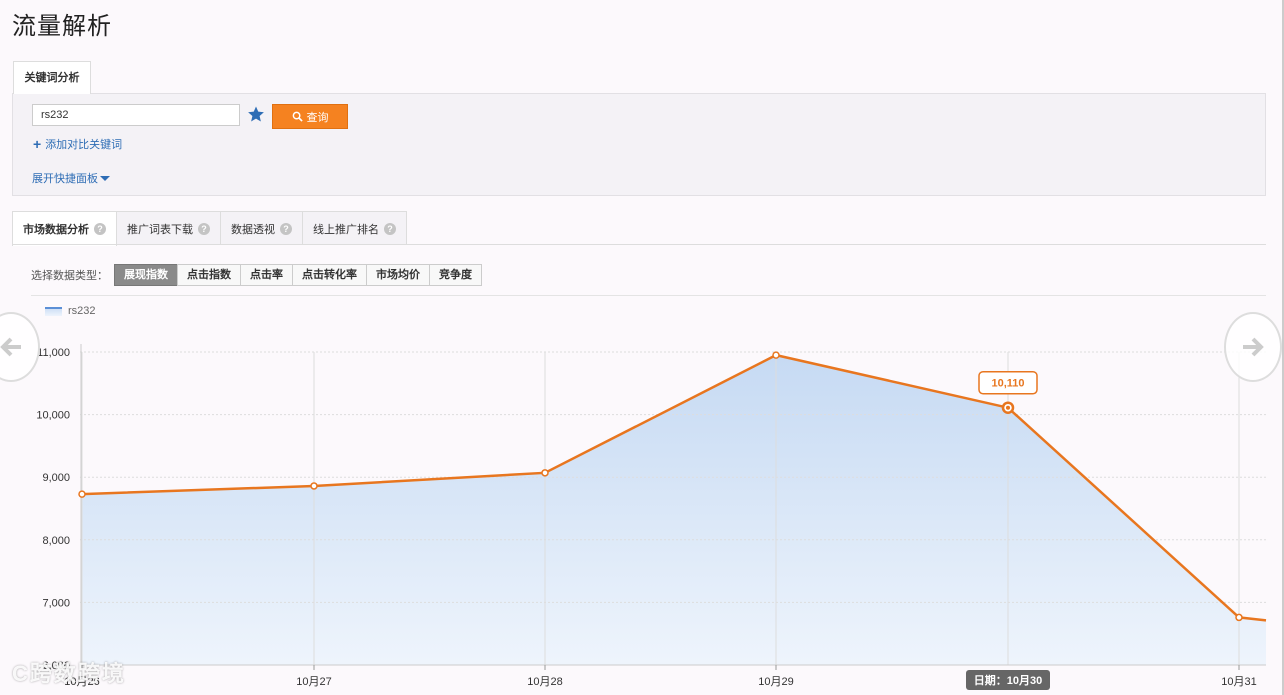  What do you see at coordinates (10, 347) in the screenshot?
I see `arrow-left-icon` at bounding box center [10, 347].